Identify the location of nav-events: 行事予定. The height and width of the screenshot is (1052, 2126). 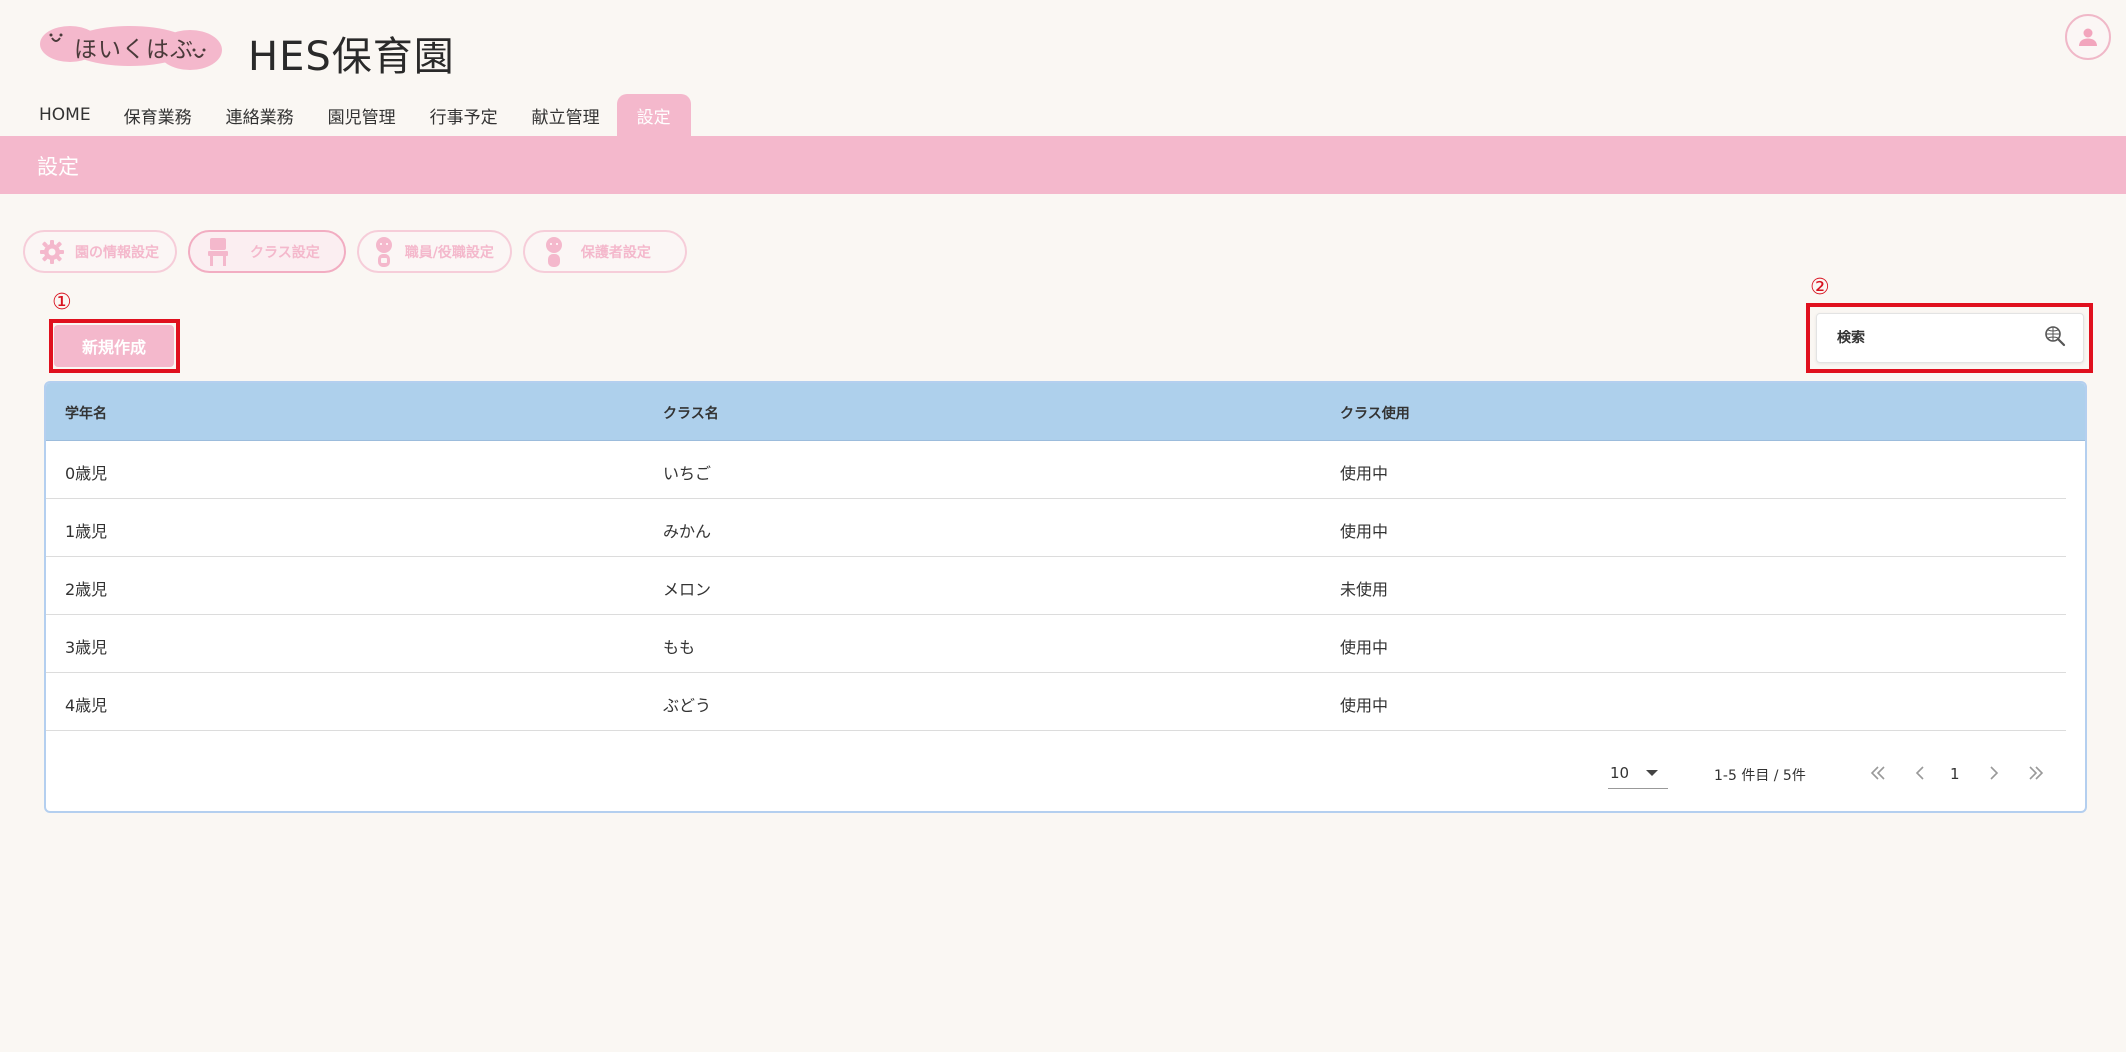
(464, 115).